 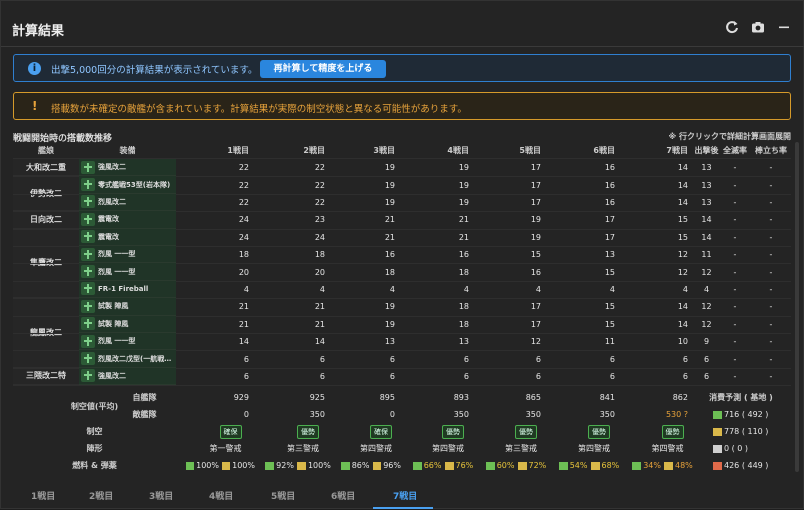 What do you see at coordinates (46, 376) in the screenshot?
I see `ship-name: 三隈改二特` at bounding box center [46, 376].